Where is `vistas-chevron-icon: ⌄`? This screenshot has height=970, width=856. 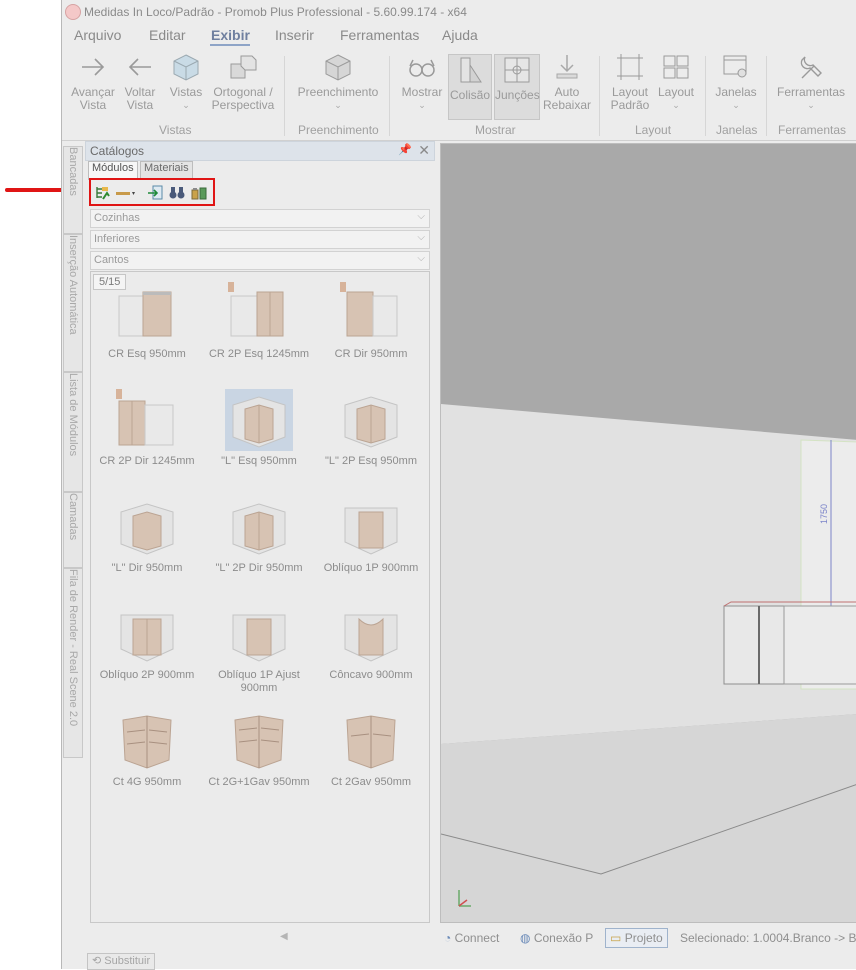
vistas-chevron-icon: ⌄ is located at coordinates (186, 105).